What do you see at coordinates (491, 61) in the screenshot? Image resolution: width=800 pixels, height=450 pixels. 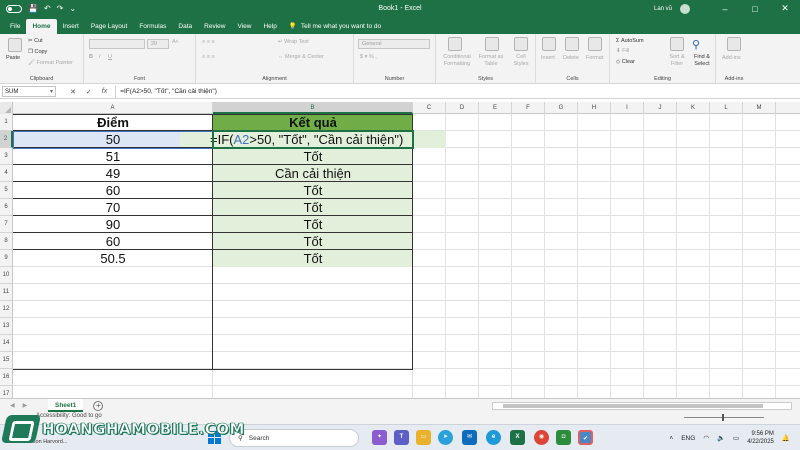 I see `format-as-table-button: Format as Table` at bounding box center [491, 61].